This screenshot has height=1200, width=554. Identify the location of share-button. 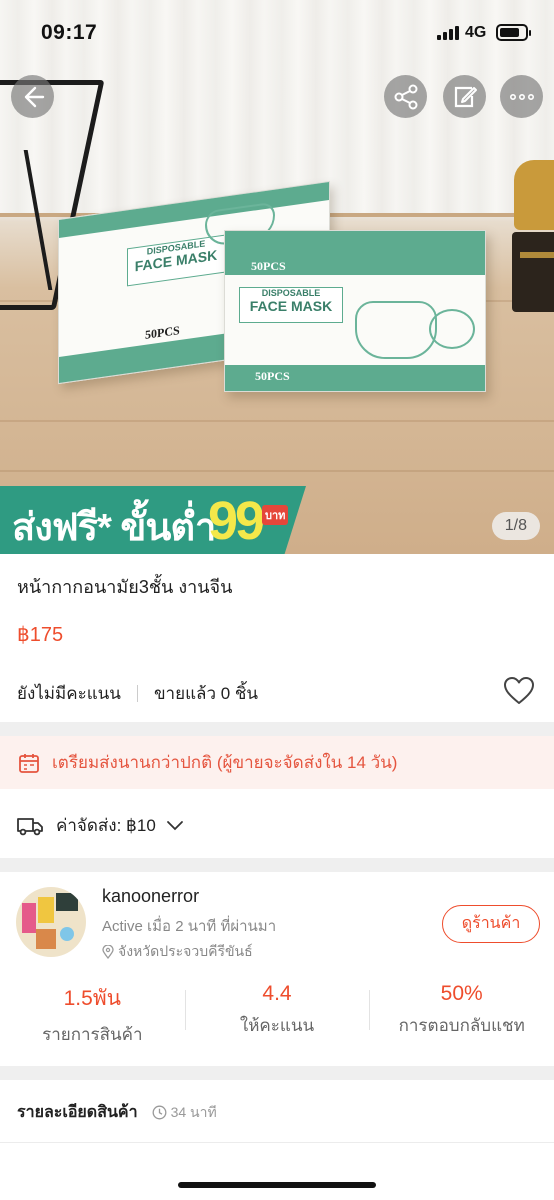
(405, 96).